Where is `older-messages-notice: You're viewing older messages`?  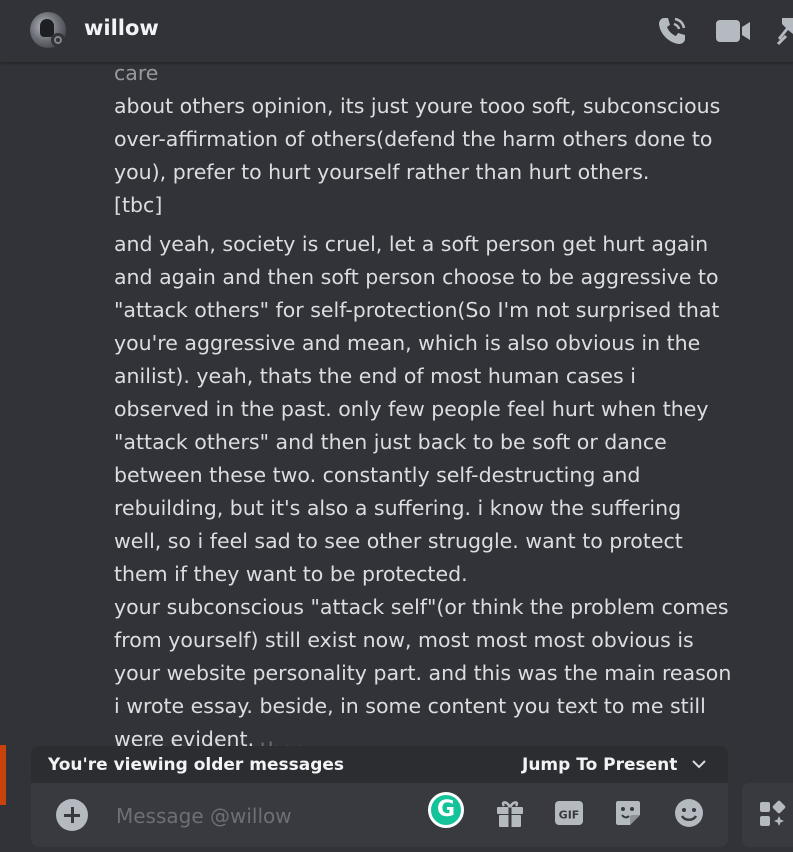 older-messages-notice: You're viewing older messages is located at coordinates (196, 765).